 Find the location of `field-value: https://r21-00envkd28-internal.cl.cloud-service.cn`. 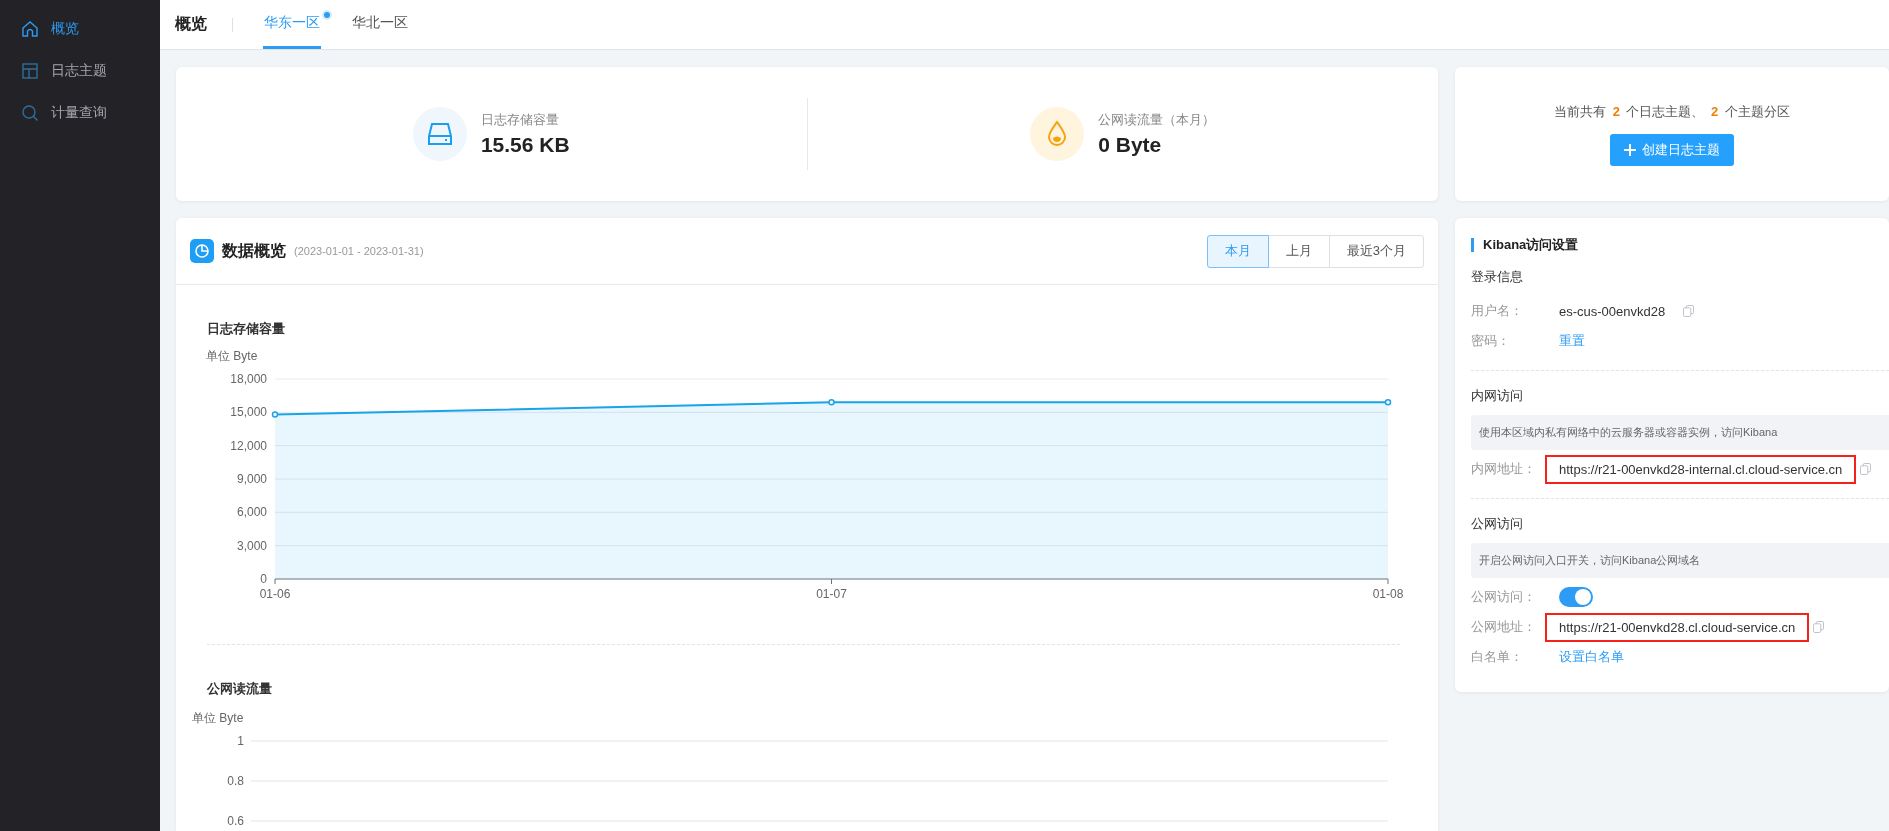

field-value: https://r21-00envkd28-internal.cl.cloud-service.cn is located at coordinates (1701, 469).